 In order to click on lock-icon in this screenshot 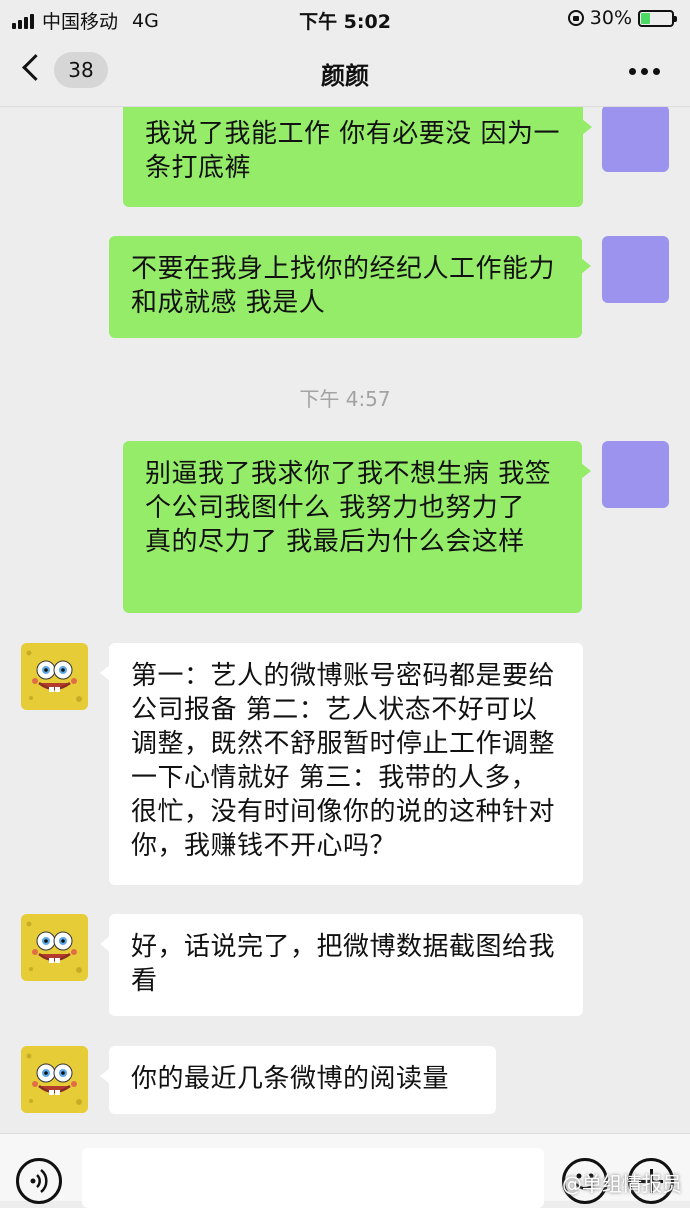, I will do `click(575, 18)`.